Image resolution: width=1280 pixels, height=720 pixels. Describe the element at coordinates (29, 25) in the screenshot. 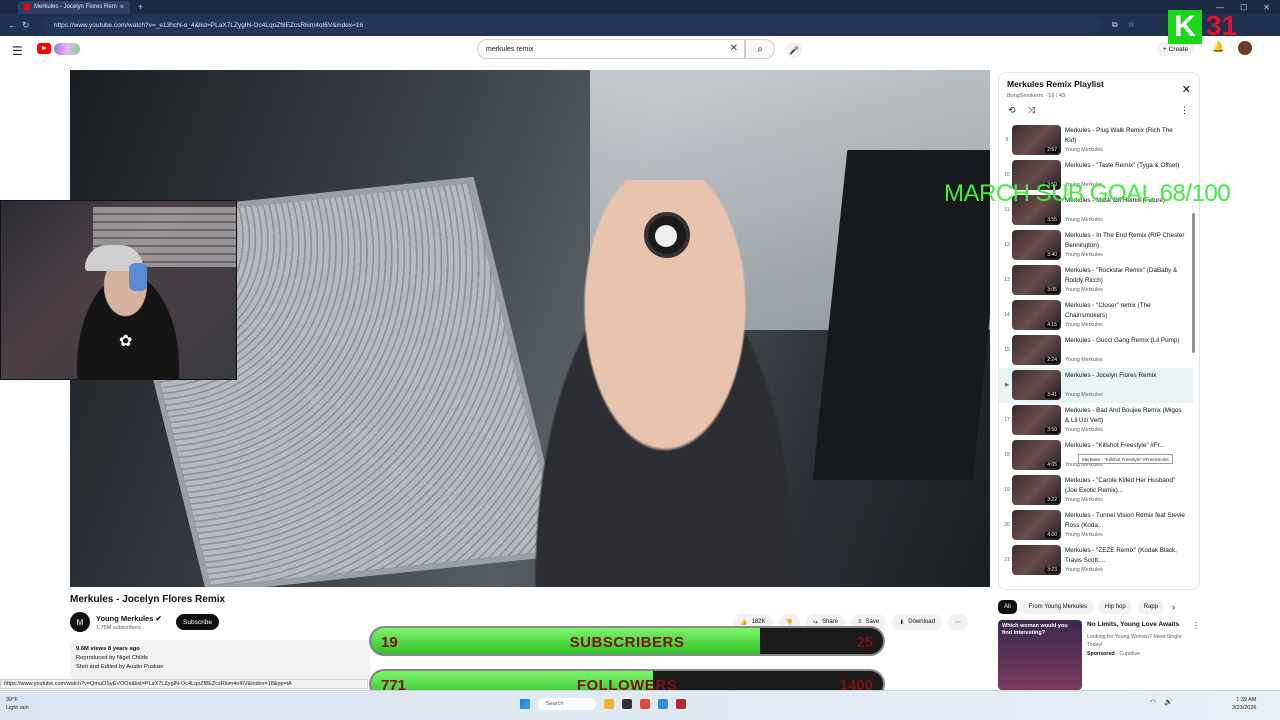

I see `refresh-icon: ↻` at that location.